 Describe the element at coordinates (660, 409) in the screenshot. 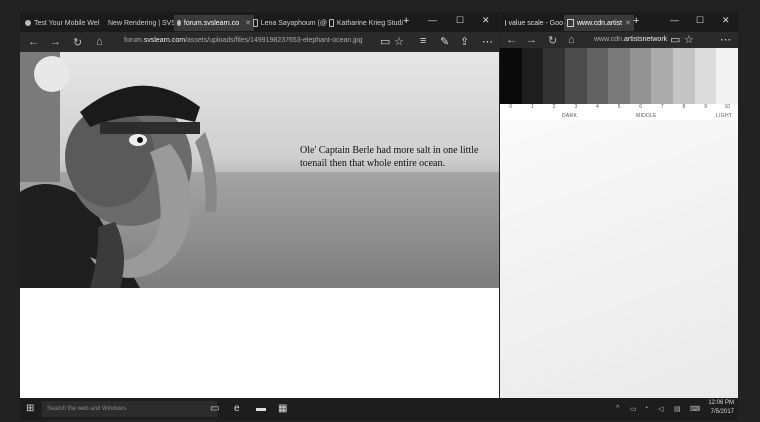

I see `volume-icon: ◁` at that location.